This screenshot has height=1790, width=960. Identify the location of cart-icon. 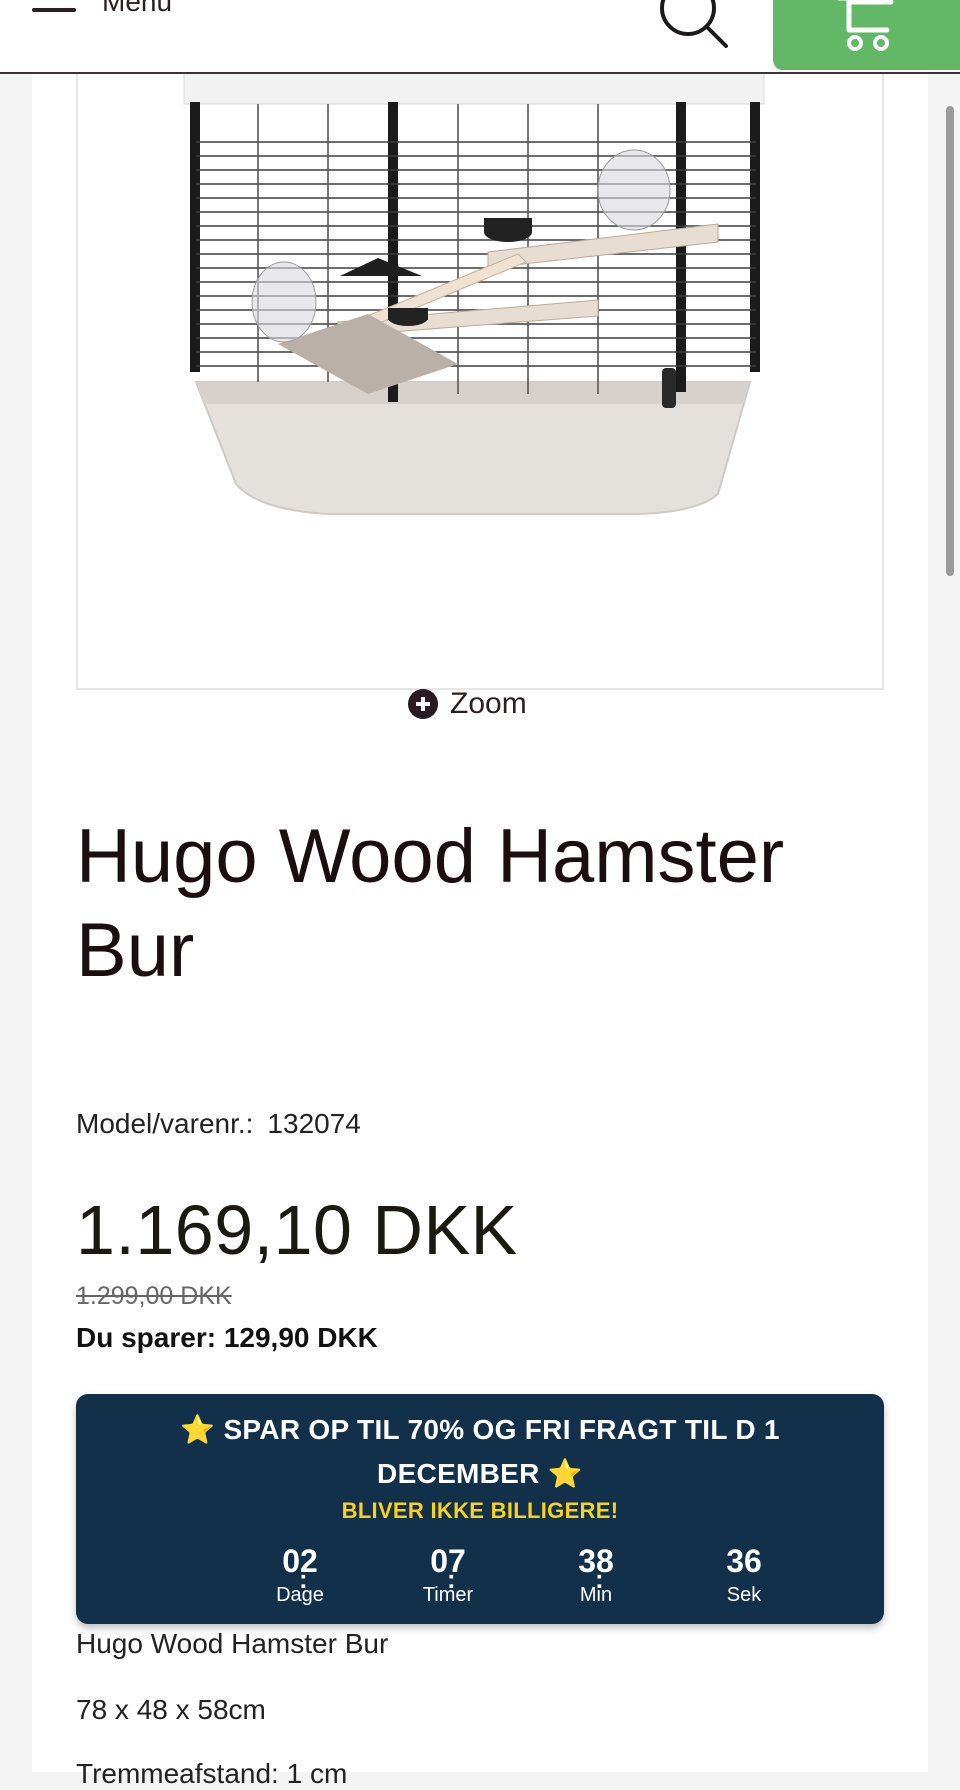
(865, 25).